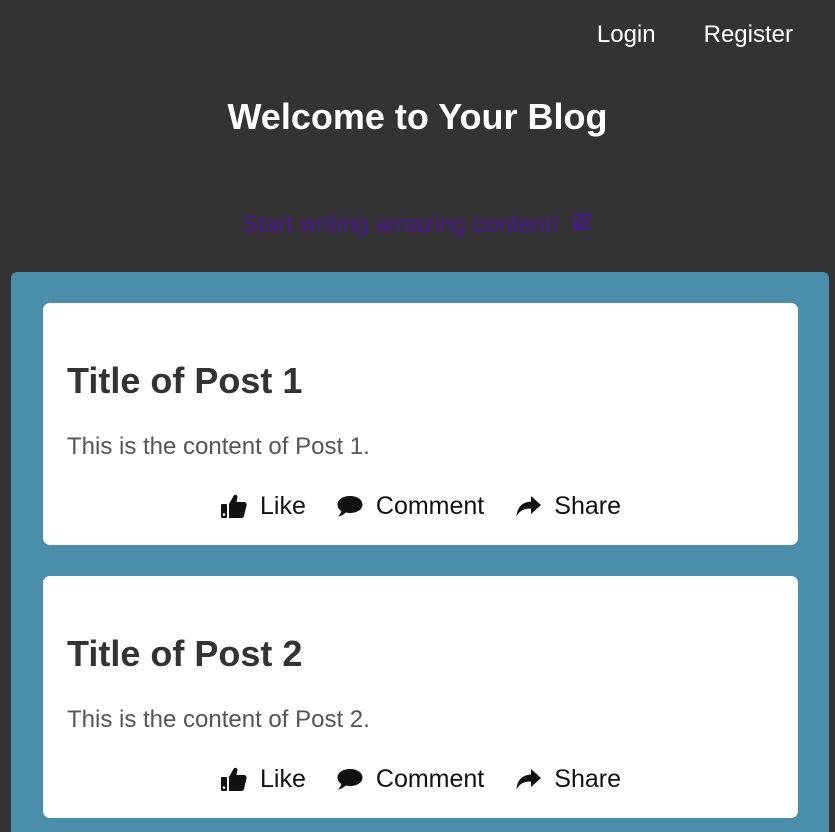  Describe the element at coordinates (185, 380) in the screenshot. I see `post-title: Title of Post 1` at that location.